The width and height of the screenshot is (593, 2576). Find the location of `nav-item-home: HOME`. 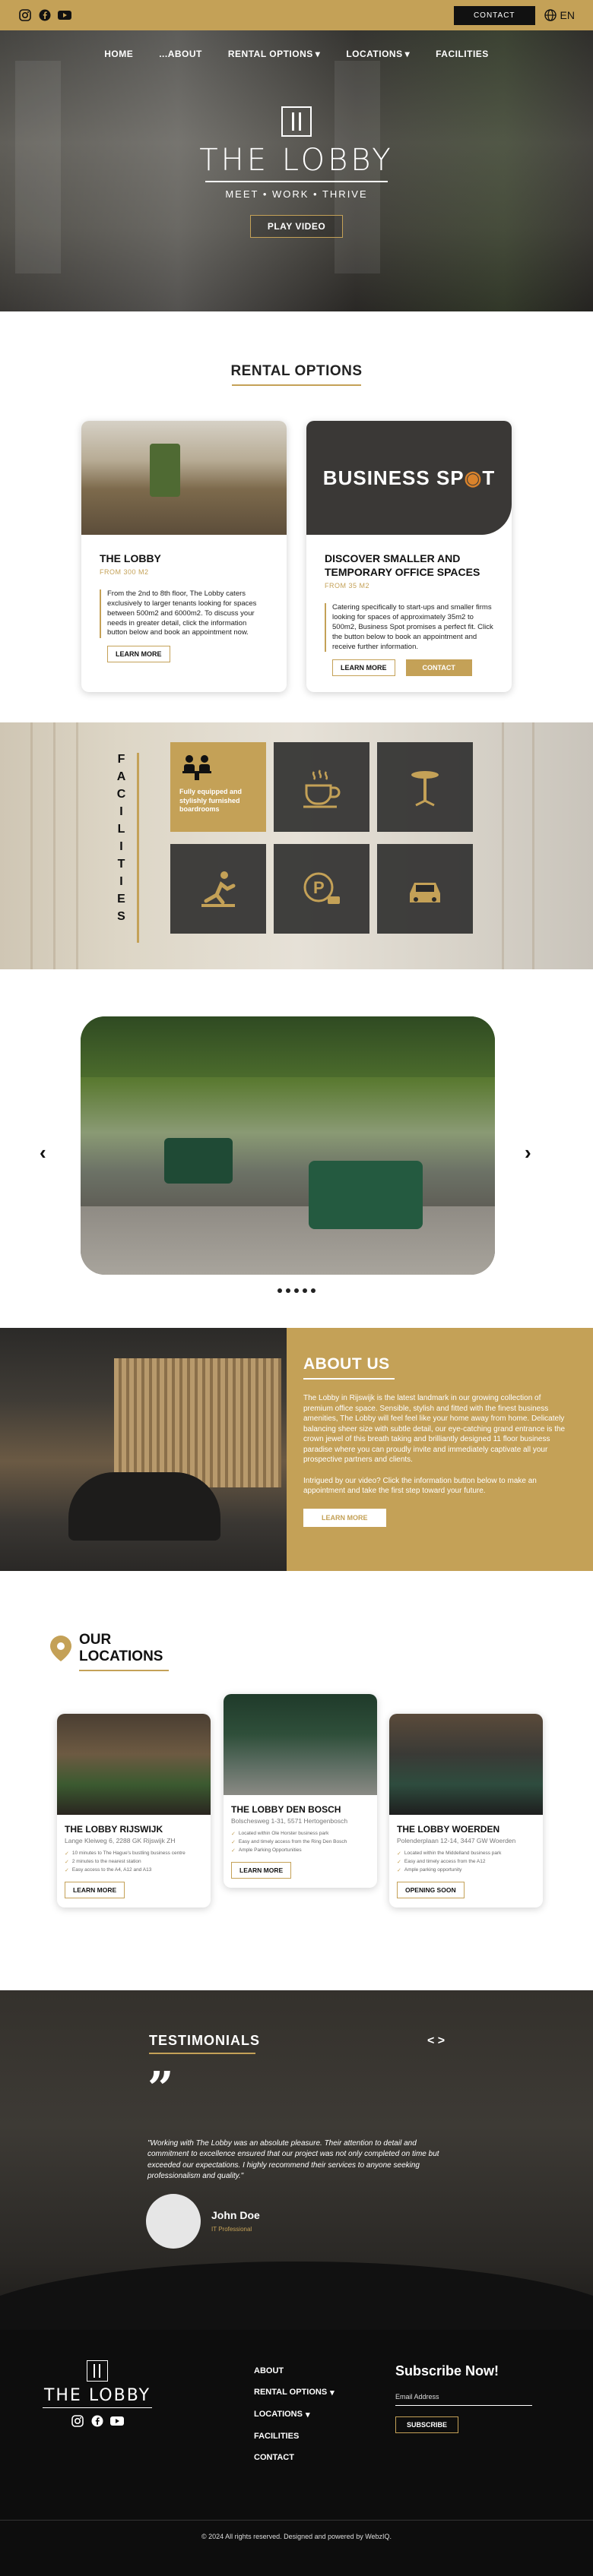

nav-item-home: HOME is located at coordinates (118, 54).